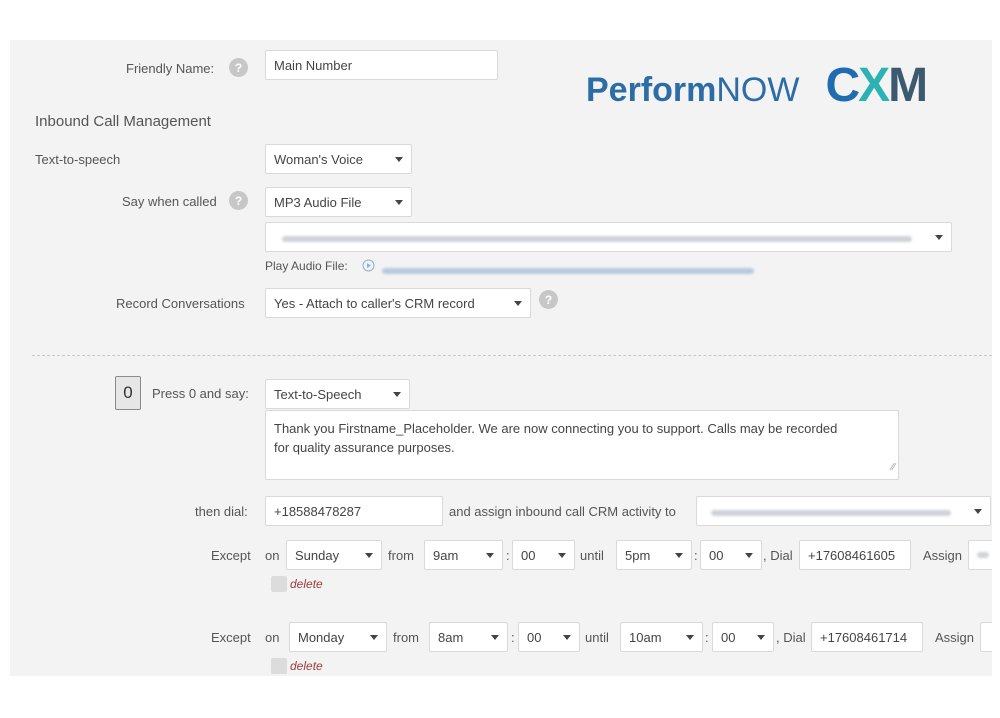 The image size is (1000, 718). What do you see at coordinates (170, 68) in the screenshot?
I see `friendly-name-label: Friendly Name:` at bounding box center [170, 68].